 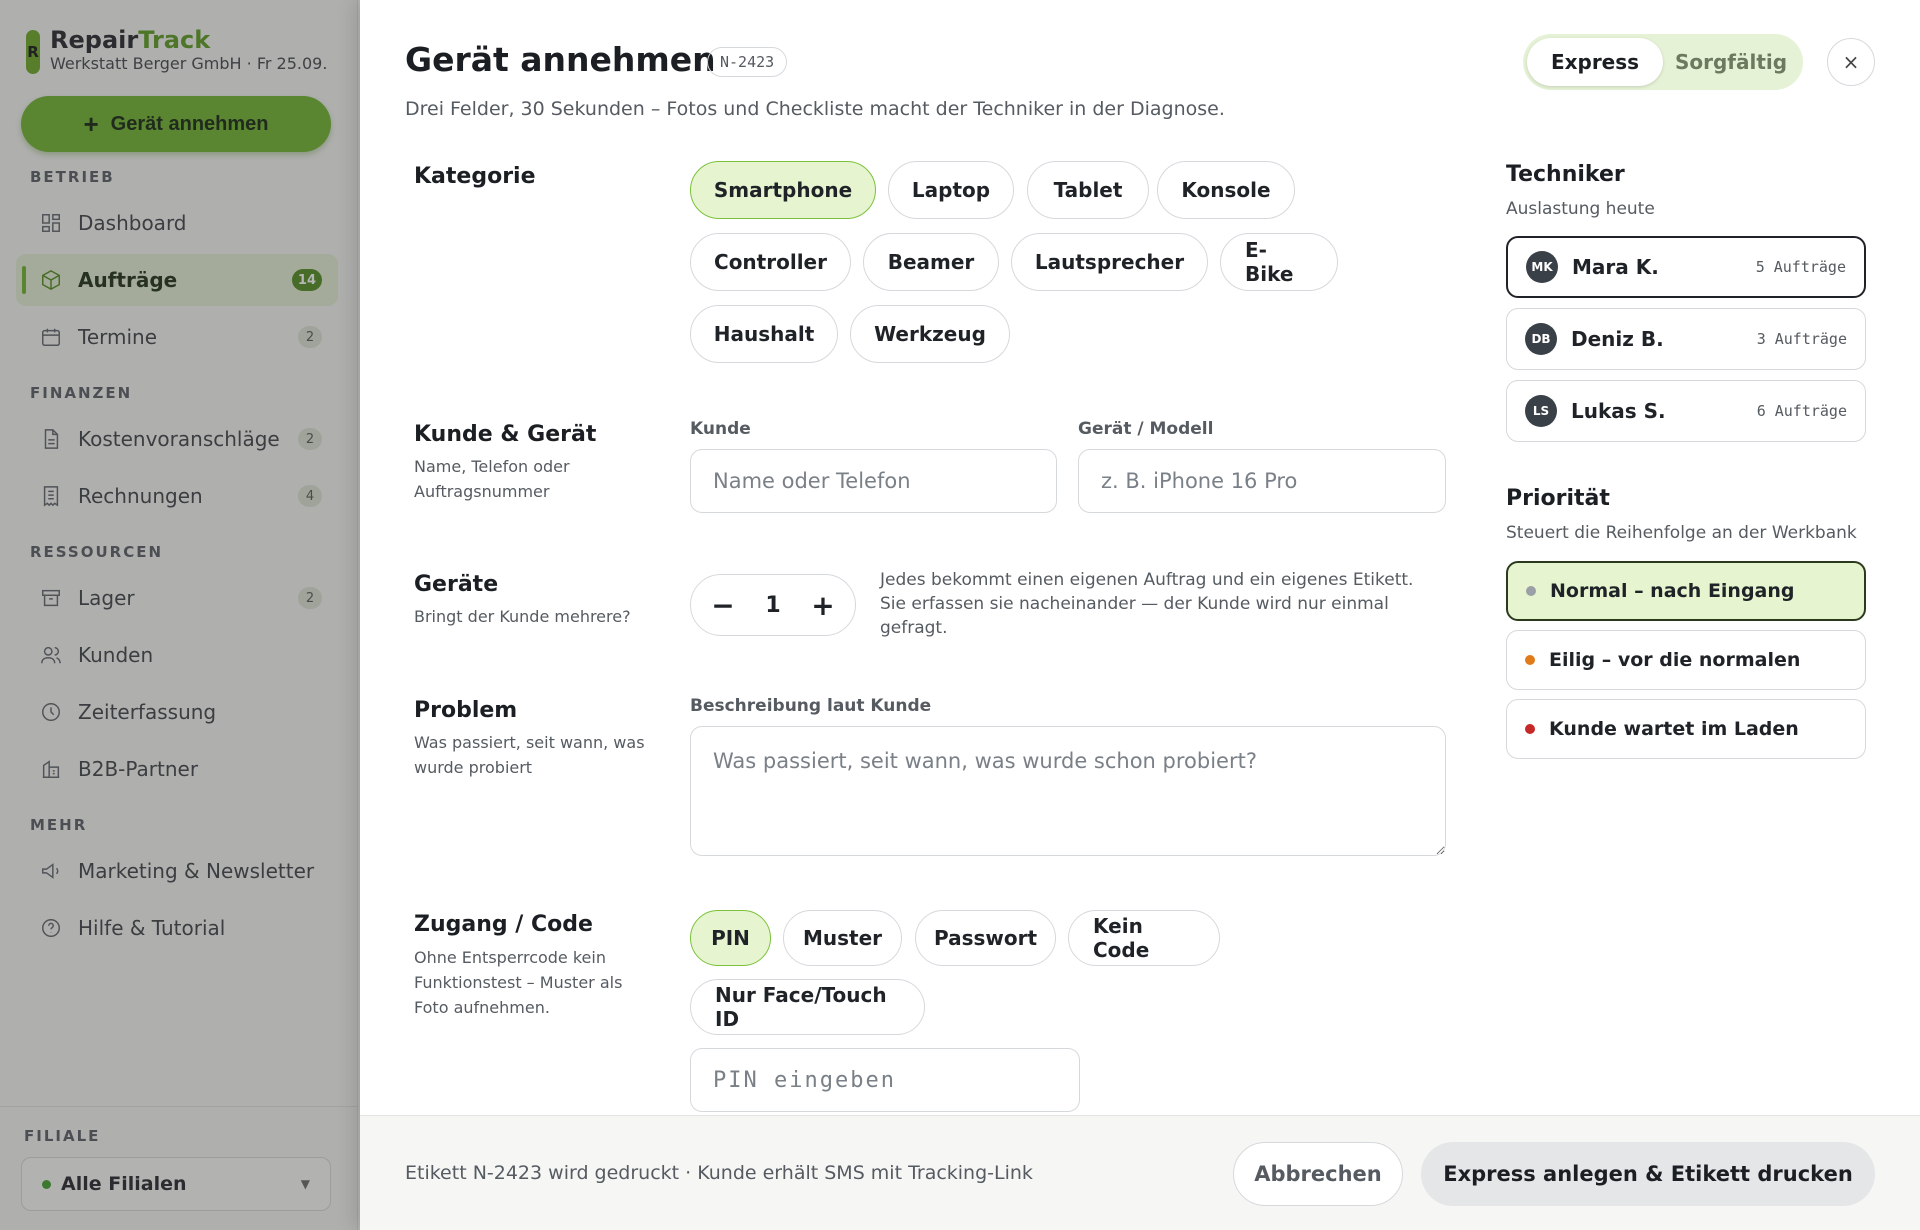 What do you see at coordinates (1615, 267) in the screenshot?
I see `technician-name: Mara K.` at bounding box center [1615, 267].